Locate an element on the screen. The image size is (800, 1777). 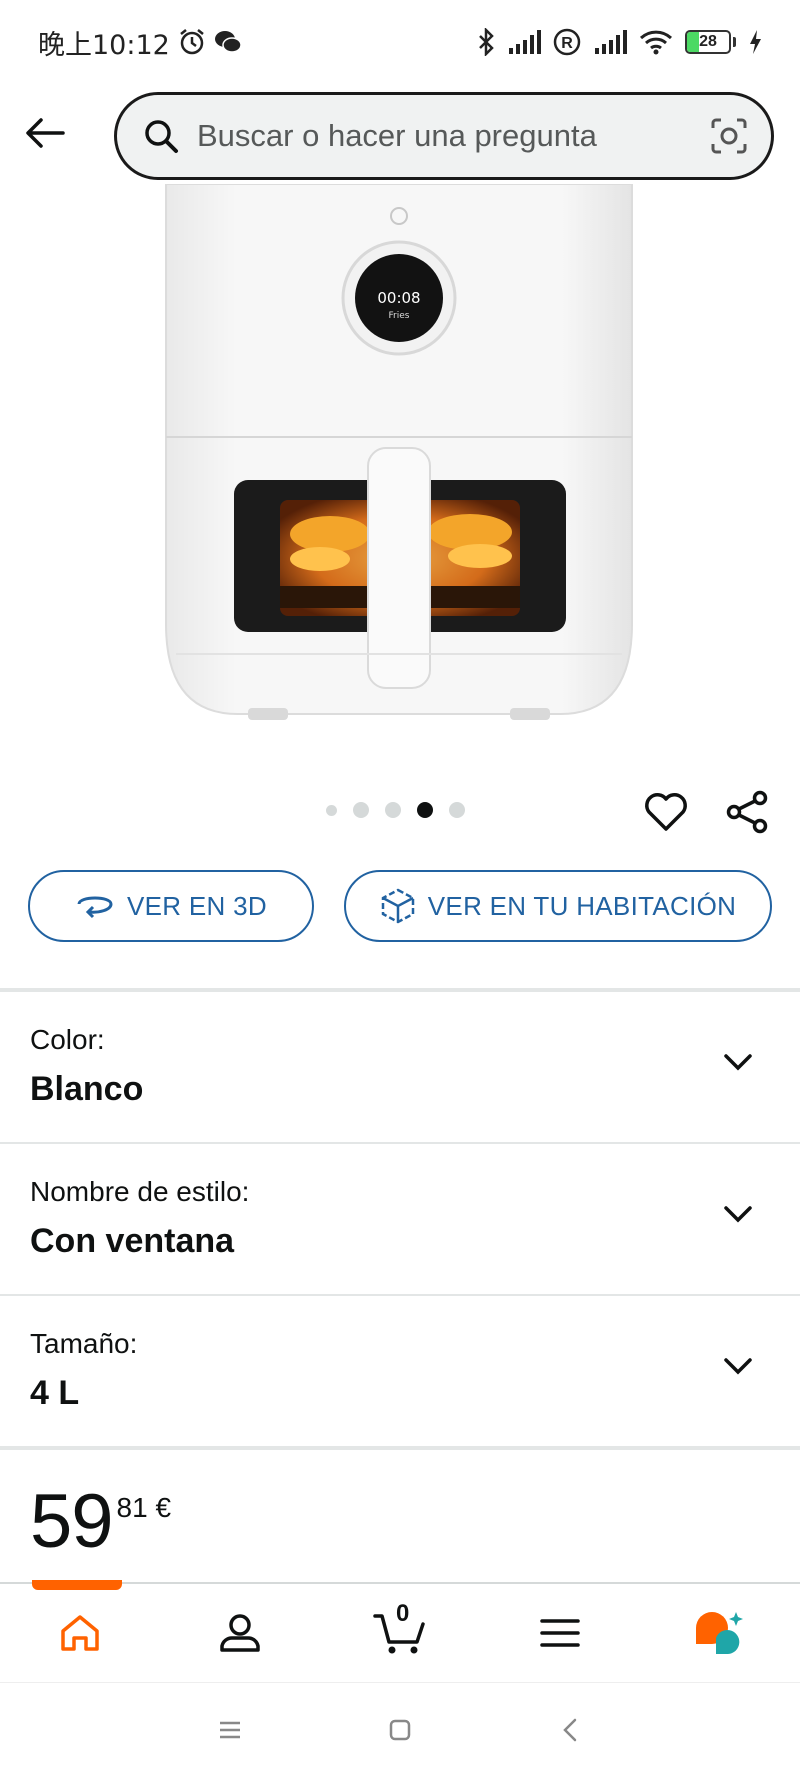
search-icon is located at coordinates (161, 136).